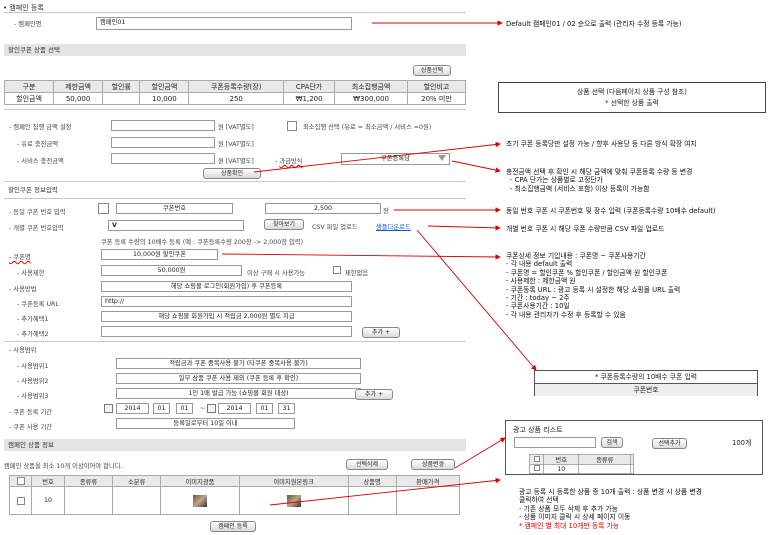 The image size is (773, 535). What do you see at coordinates (575, 517) in the screenshot?
I see `note-line: - 상품 이미지 클릭 시 상세 페이지 이동` at bounding box center [575, 517].